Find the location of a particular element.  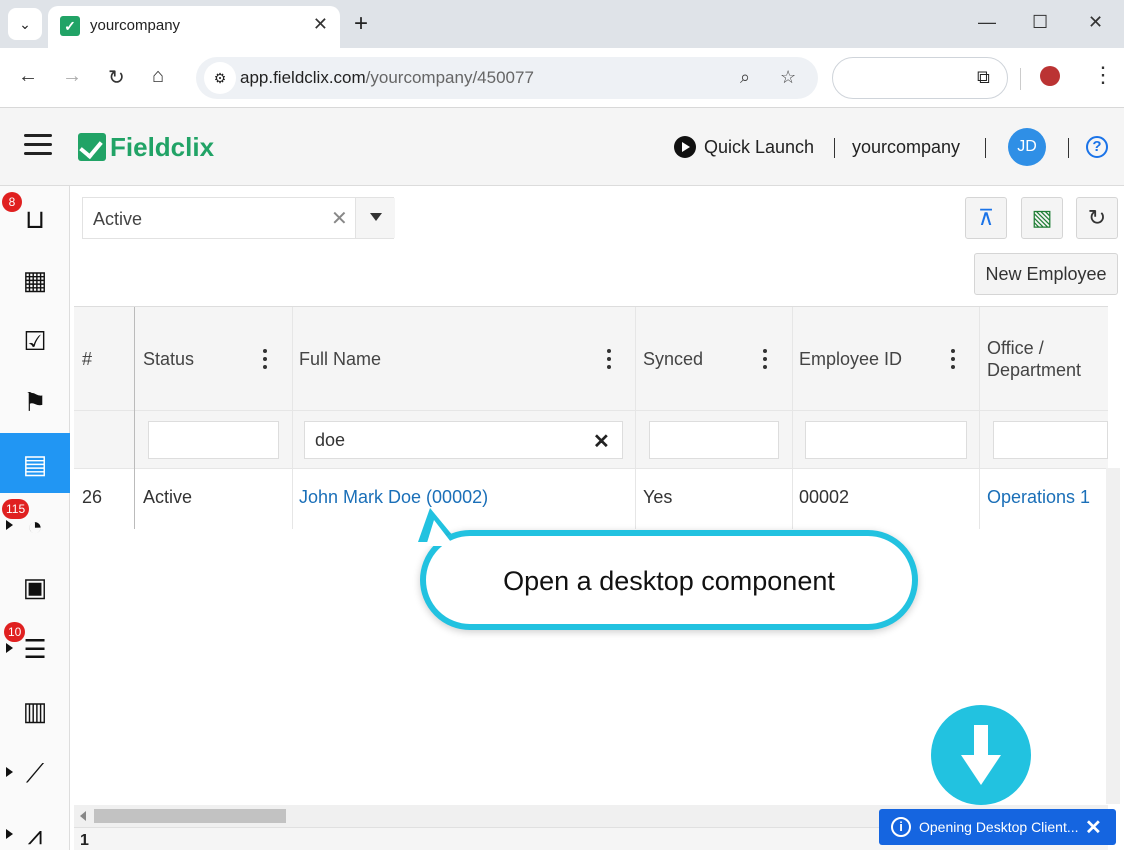

sidebar-item-reports: ⟋ is located at coordinates (35, 772).